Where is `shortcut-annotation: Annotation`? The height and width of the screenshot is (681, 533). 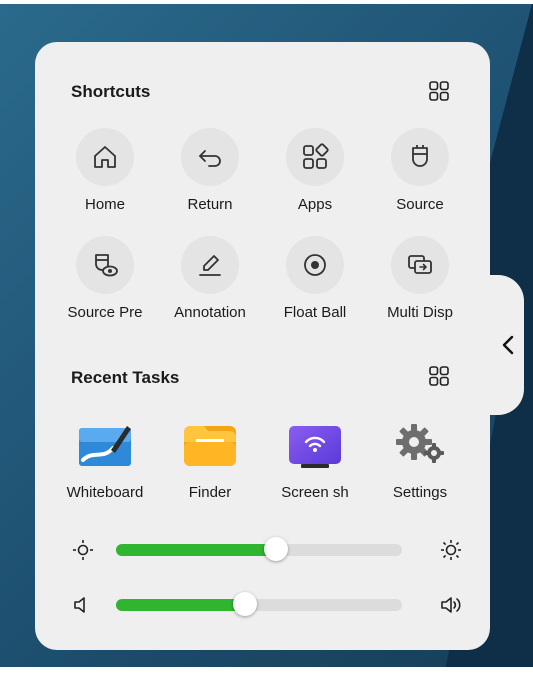
shortcut-annotation: Annotation is located at coordinates (210, 278).